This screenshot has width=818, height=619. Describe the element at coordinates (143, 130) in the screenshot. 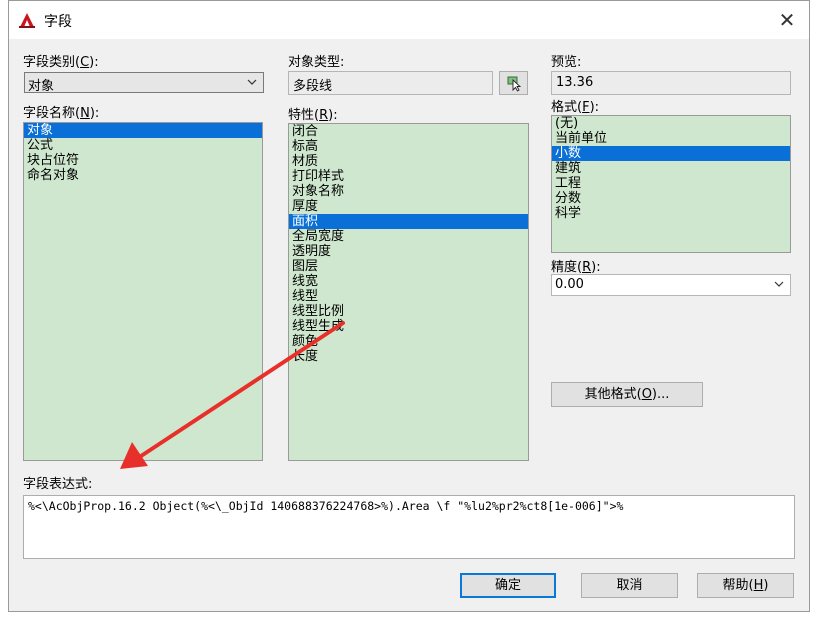

I see `field-name-item: 对象` at that location.